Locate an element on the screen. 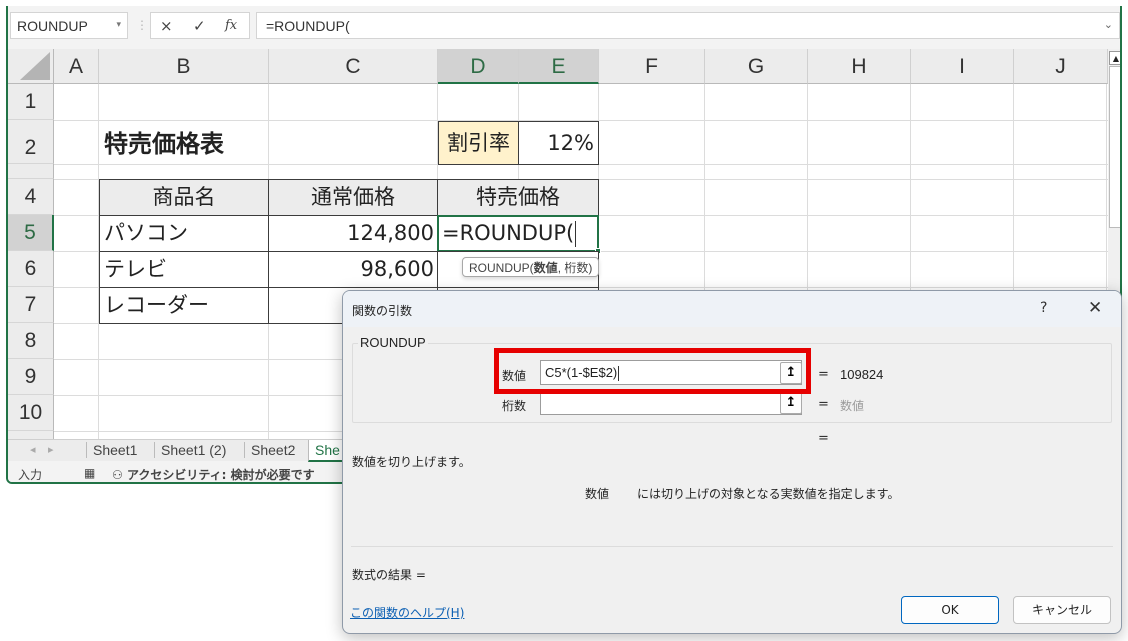 This screenshot has height=641, width=1128. column-header-c: C is located at coordinates (353, 66).